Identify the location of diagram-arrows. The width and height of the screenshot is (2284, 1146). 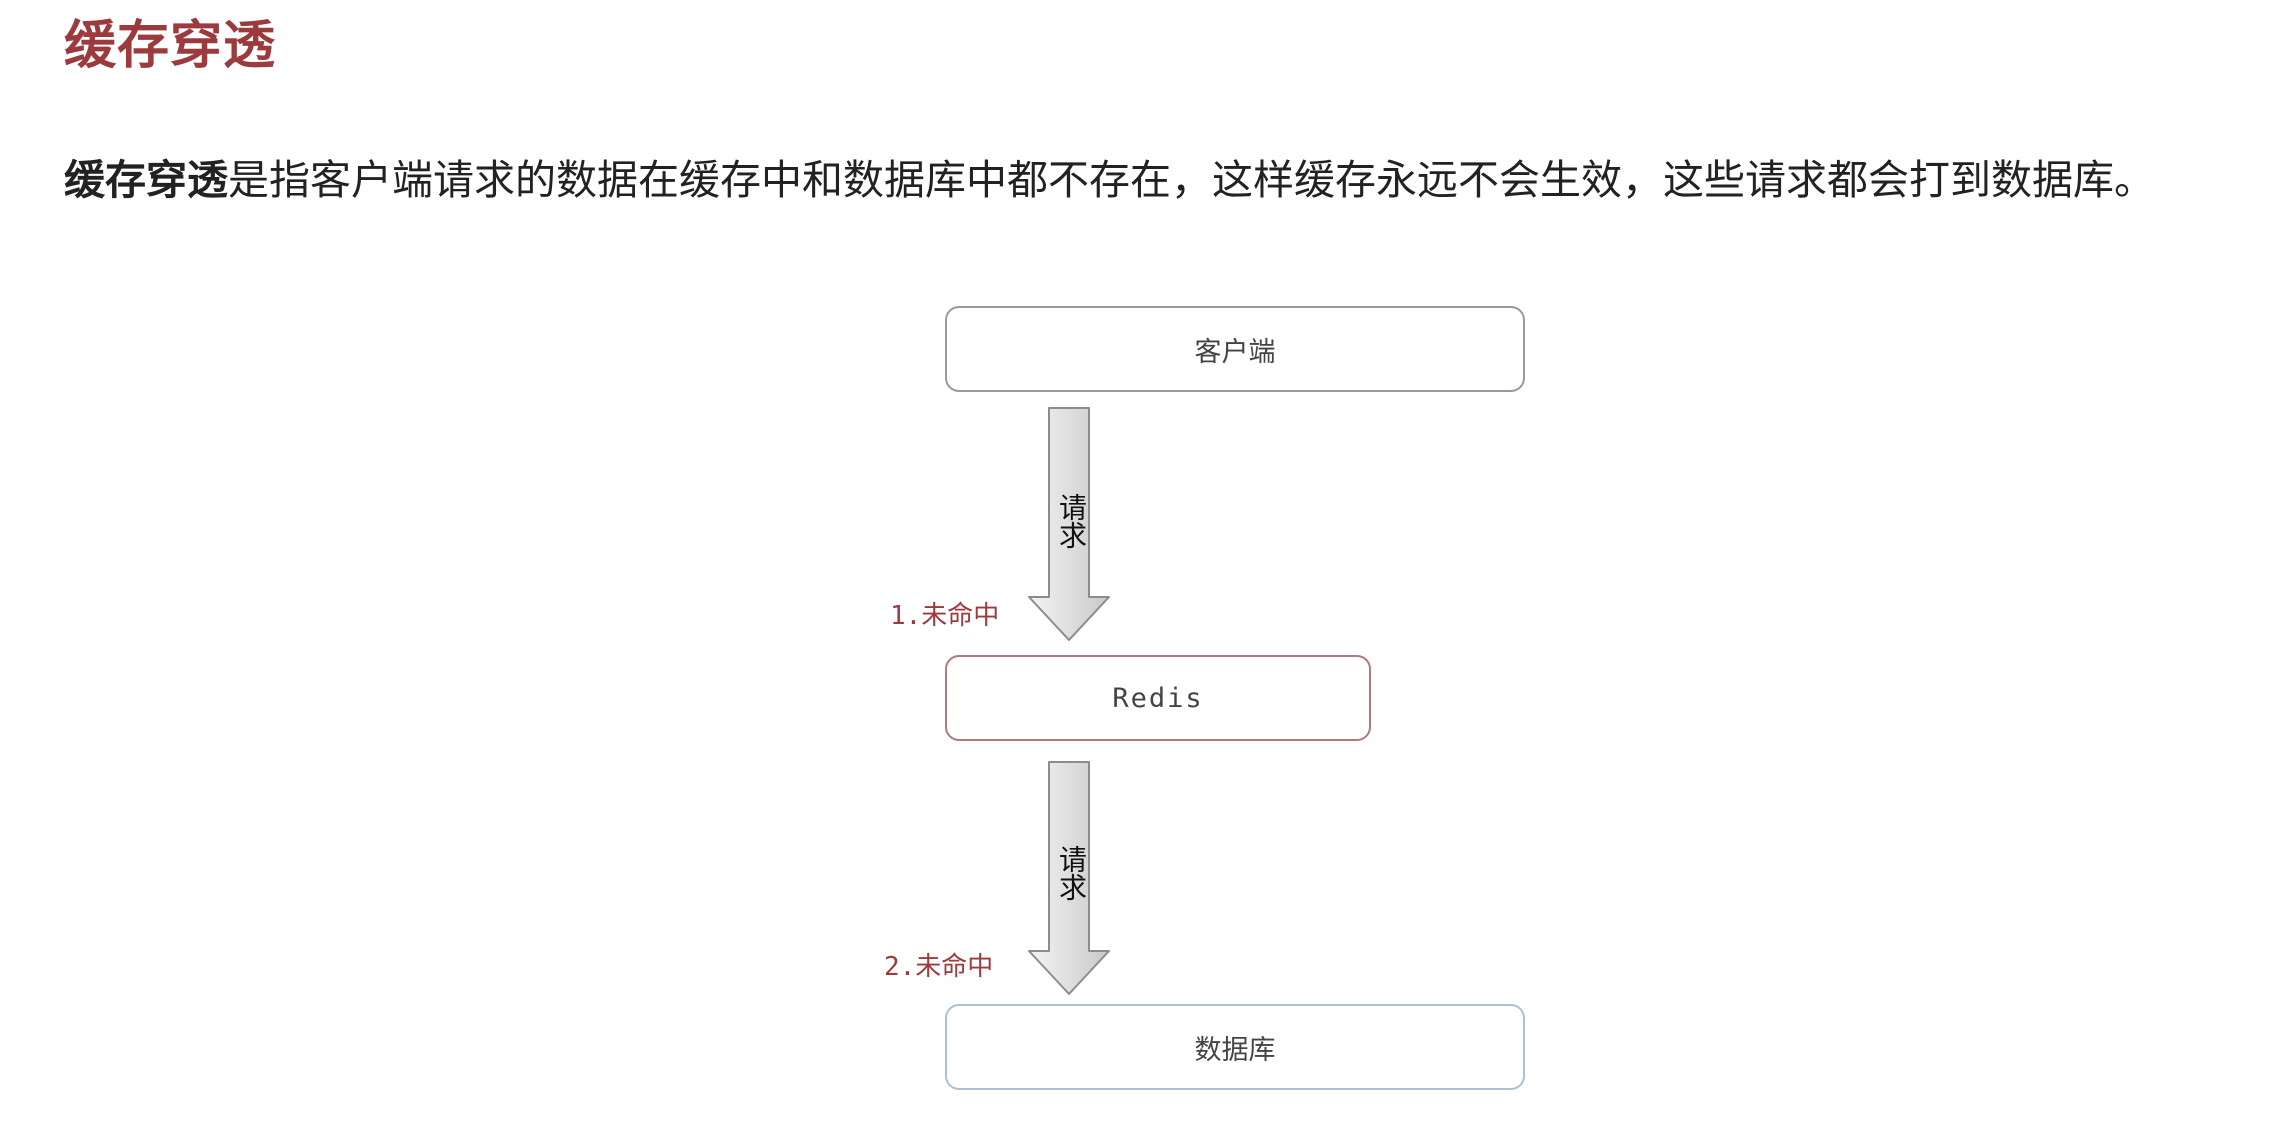
(1069, 701).